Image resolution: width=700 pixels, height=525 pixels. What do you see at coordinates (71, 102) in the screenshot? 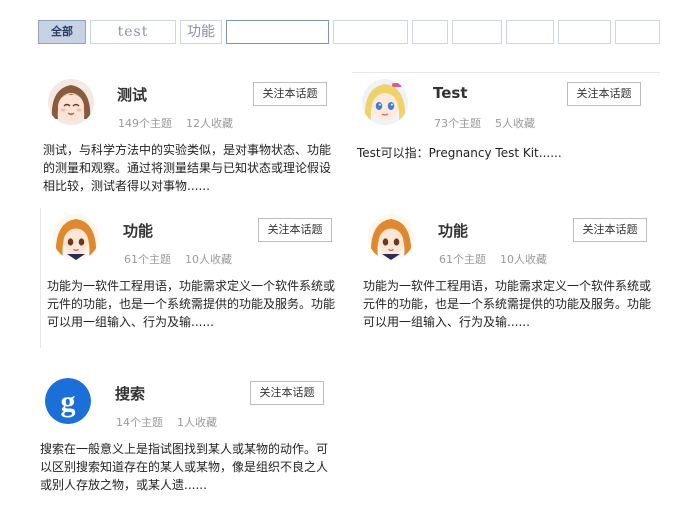
I see `anime-girl-brown-hair-icon` at bounding box center [71, 102].